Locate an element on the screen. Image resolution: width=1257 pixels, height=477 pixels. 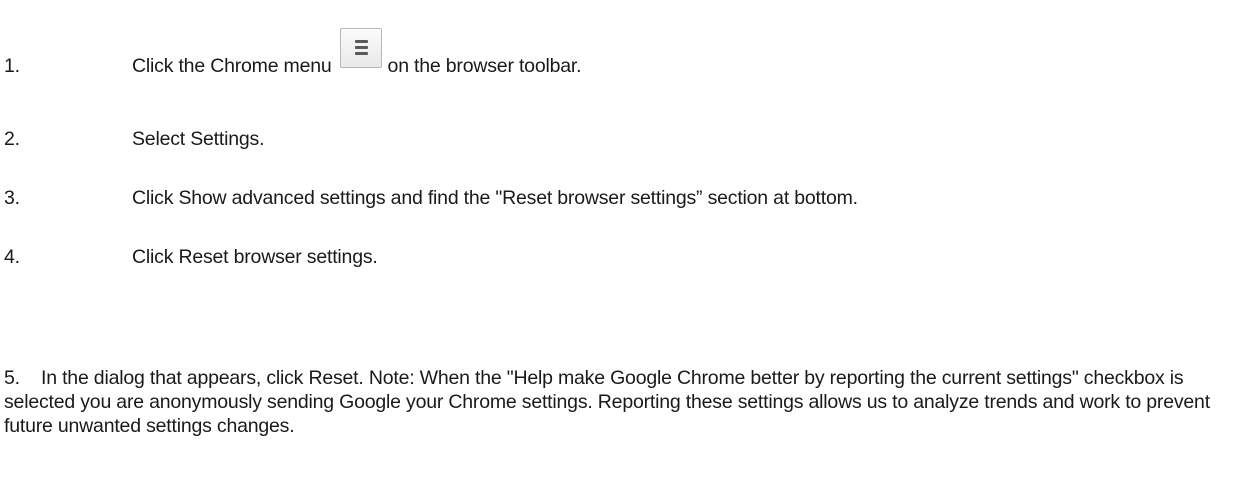
step-4-text: Click Reset browser settings. is located at coordinates (255, 257).